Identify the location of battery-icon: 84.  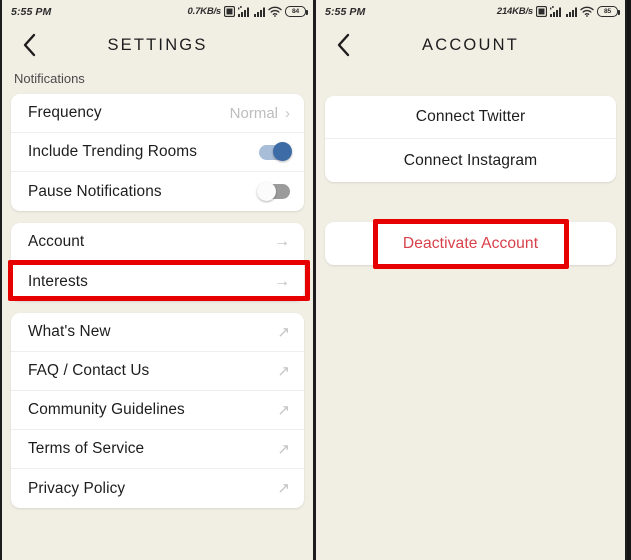
(296, 11).